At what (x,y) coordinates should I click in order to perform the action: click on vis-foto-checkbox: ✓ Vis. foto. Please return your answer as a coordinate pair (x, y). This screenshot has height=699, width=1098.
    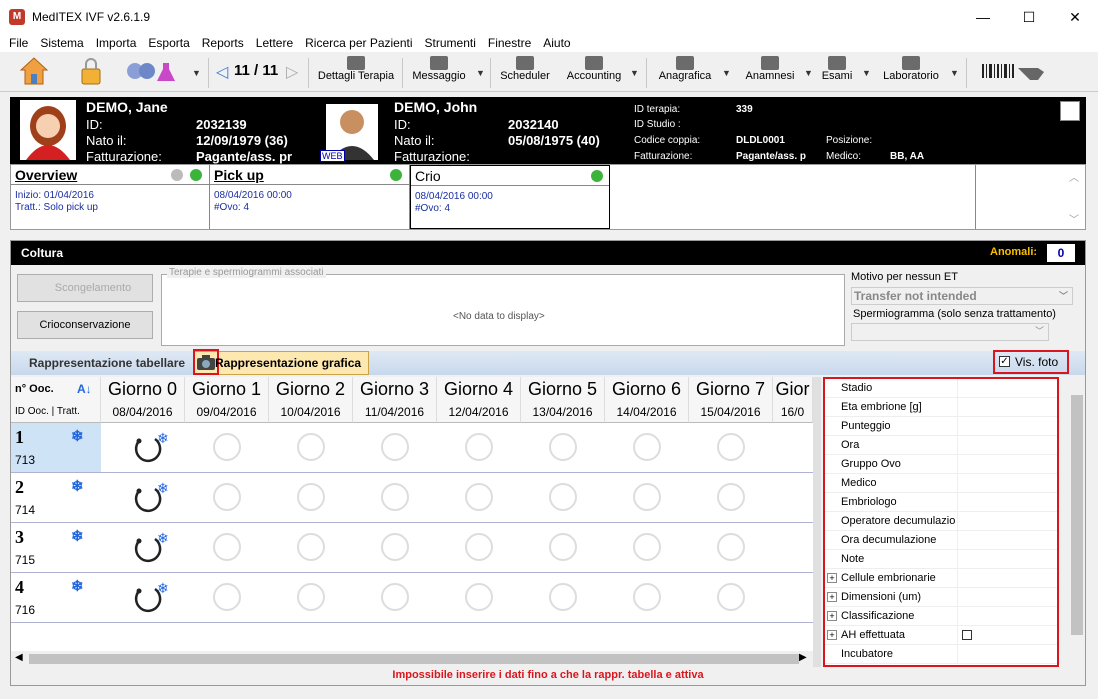
    Looking at the image, I should click on (1031, 362).